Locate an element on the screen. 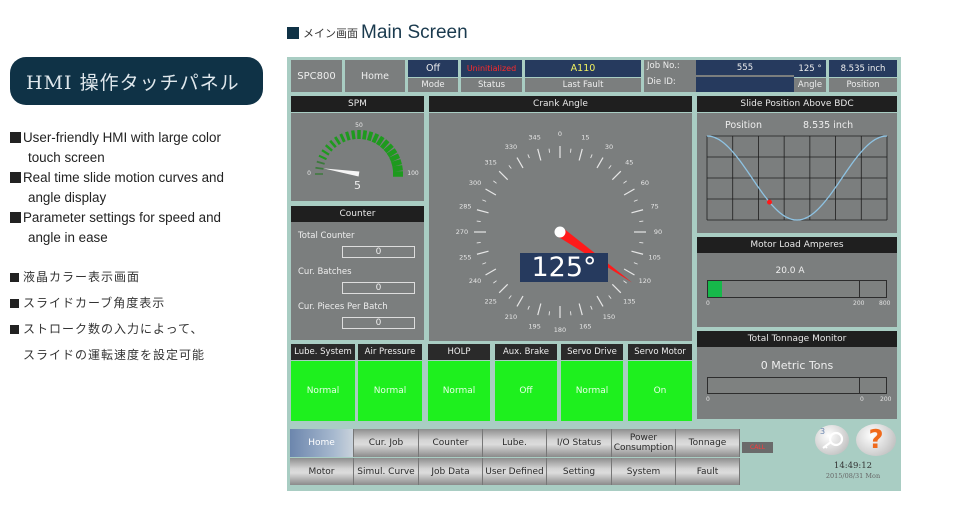 This screenshot has width=958, height=511. nav-button-fault: Fault is located at coordinates (708, 471).